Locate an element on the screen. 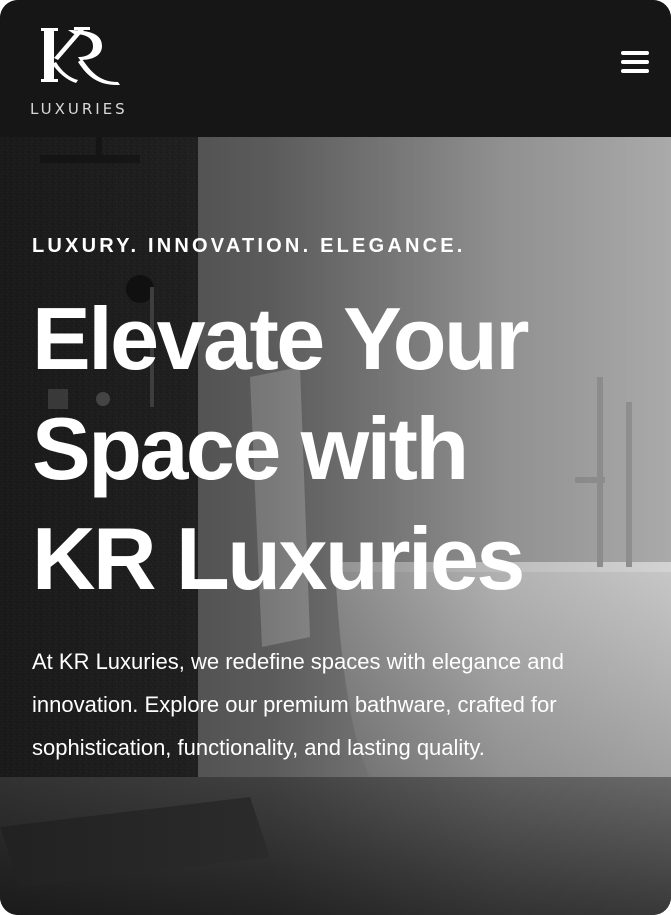 The width and height of the screenshot is (671, 915). hero-tagline: LUXURY. INNOVATION. ELEGANCE. is located at coordinates (249, 246).